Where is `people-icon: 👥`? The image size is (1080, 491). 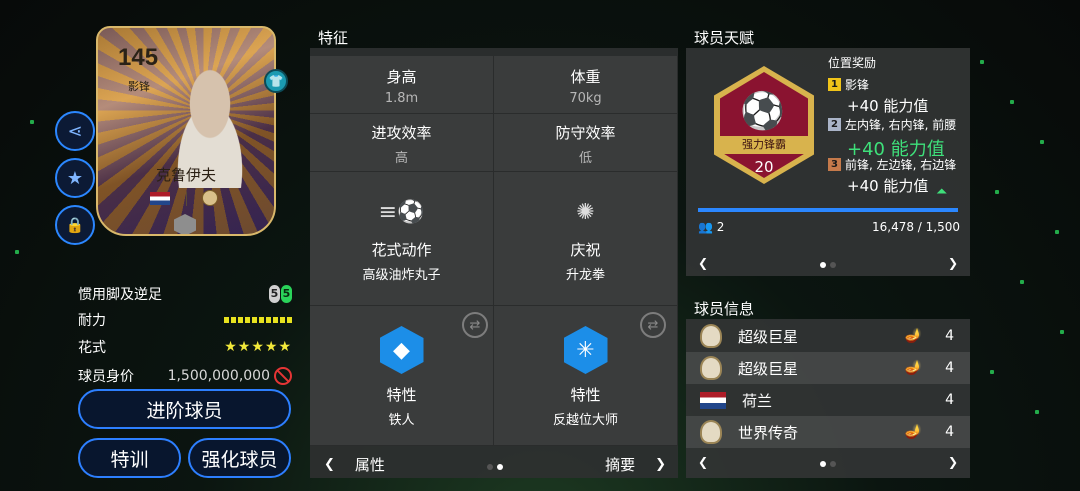
people-icon: 👥 is located at coordinates (705, 227).